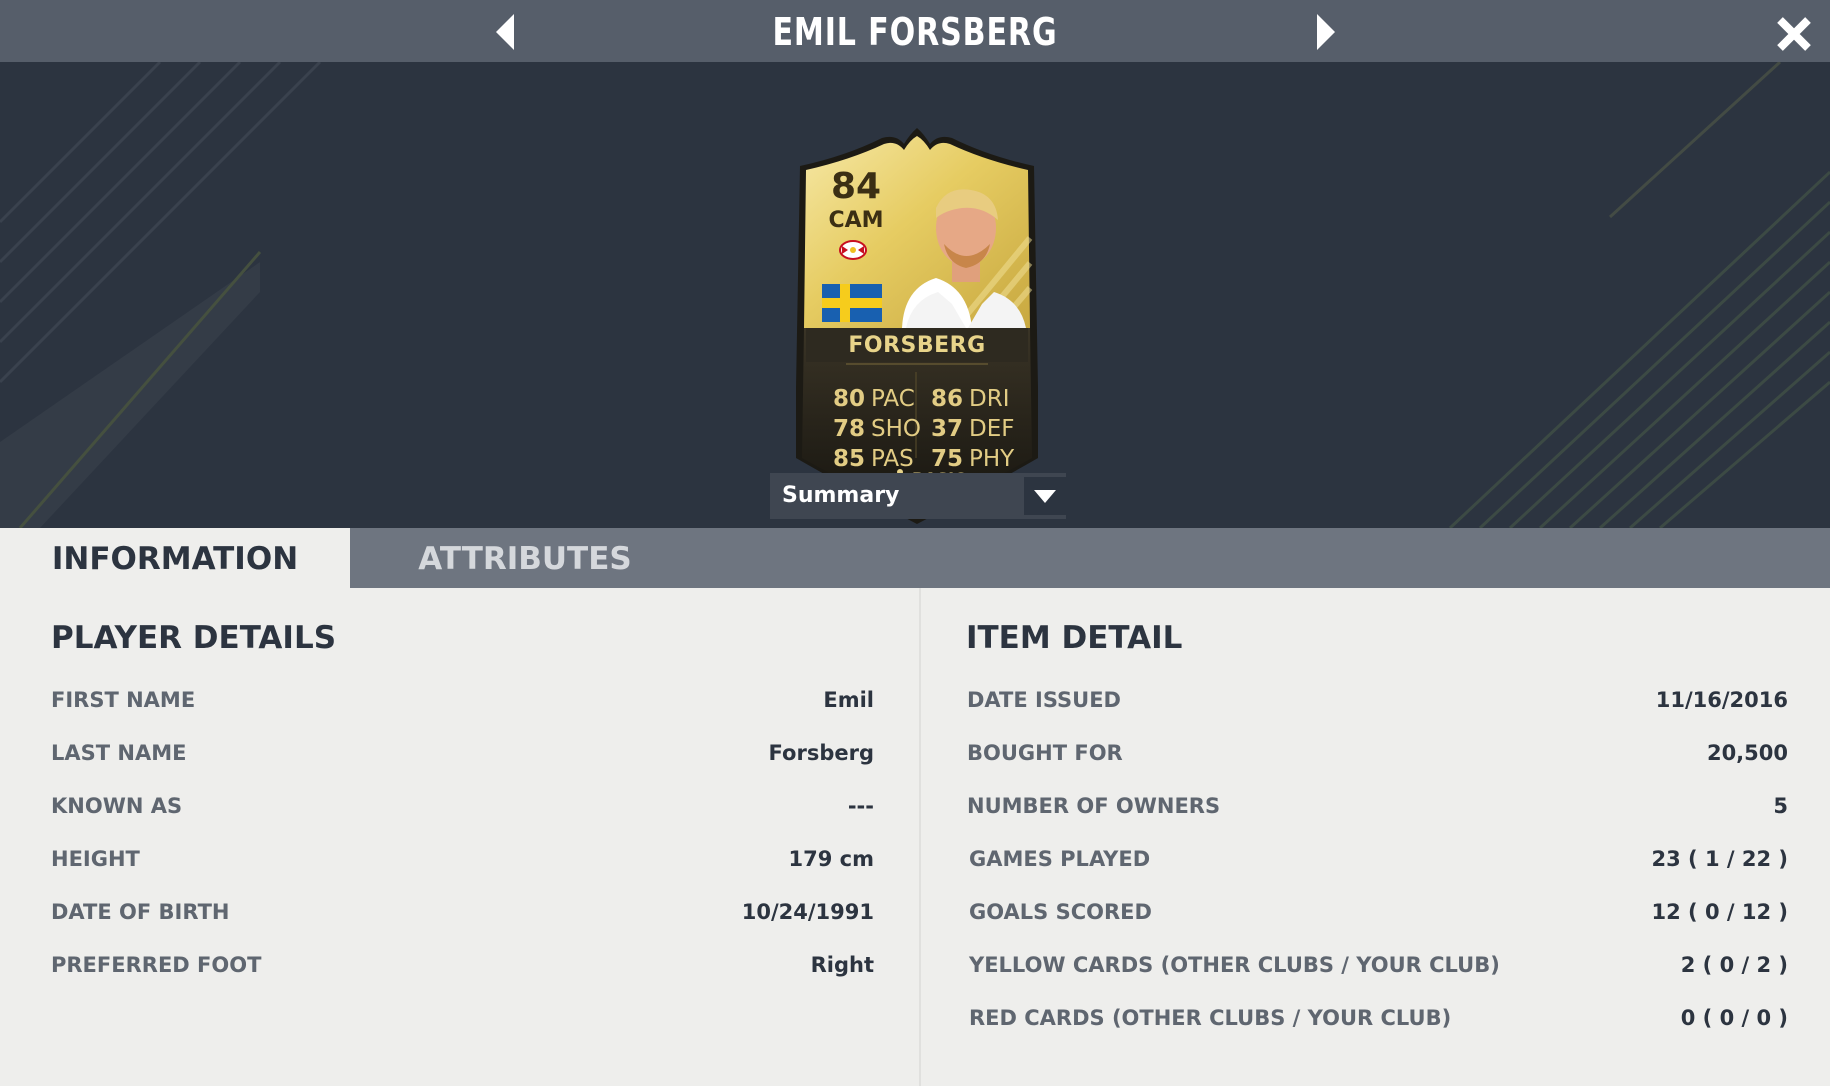  I want to click on club-crest-icon, so click(853, 250).